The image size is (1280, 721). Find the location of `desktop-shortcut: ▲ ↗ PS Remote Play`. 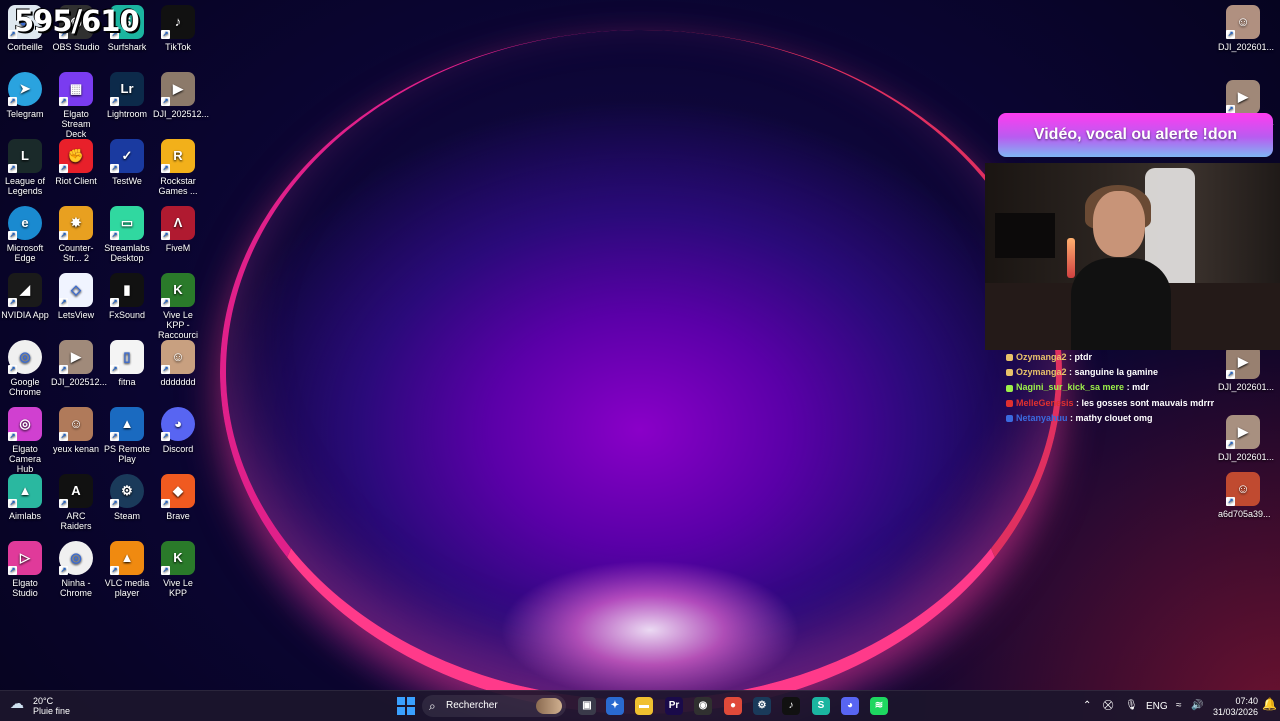

desktop-shortcut: ▲ ↗ PS Remote Play is located at coordinates (127, 435).